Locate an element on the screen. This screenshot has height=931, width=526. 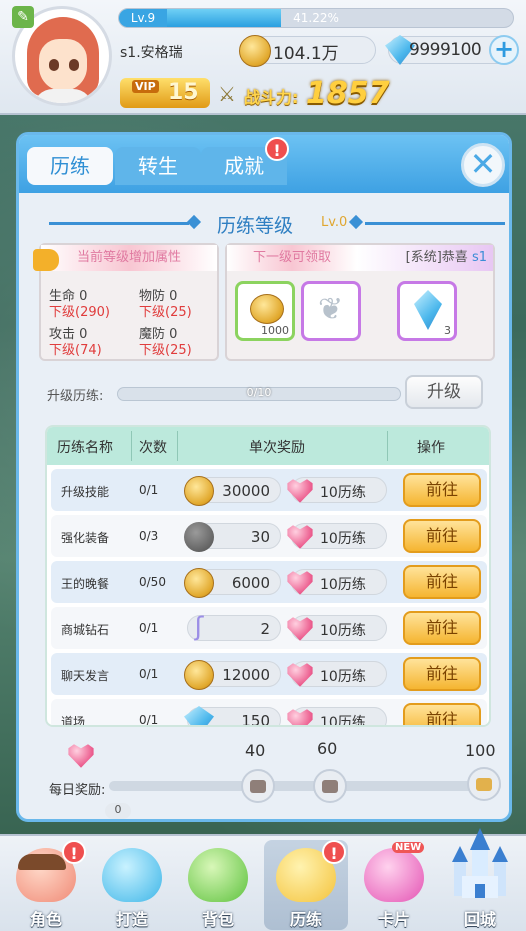
close-icon: ✕ is located at coordinates (483, 165).